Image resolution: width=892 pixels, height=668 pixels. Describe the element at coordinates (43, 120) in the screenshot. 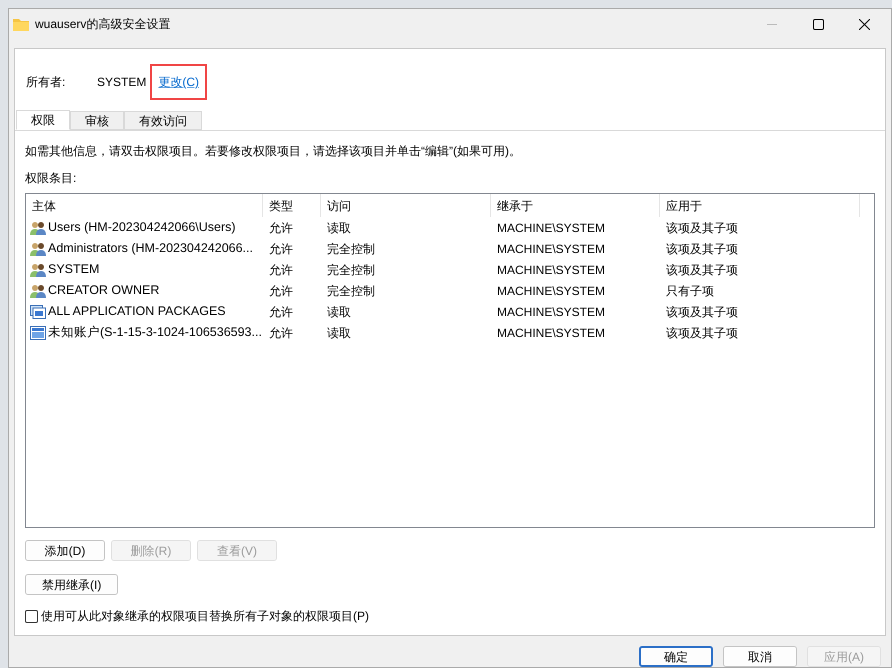

I see `tab: 权限` at that location.